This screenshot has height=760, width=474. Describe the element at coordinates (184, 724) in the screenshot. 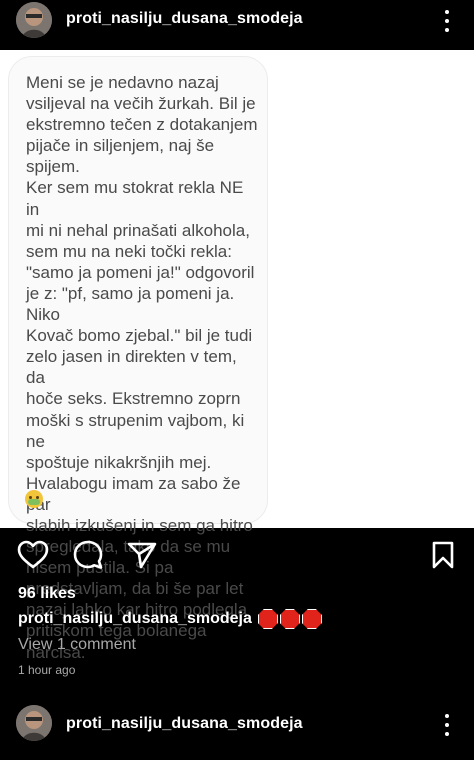

I see `next-post-username: proti_nasilju_dusana_smodeja` at that location.